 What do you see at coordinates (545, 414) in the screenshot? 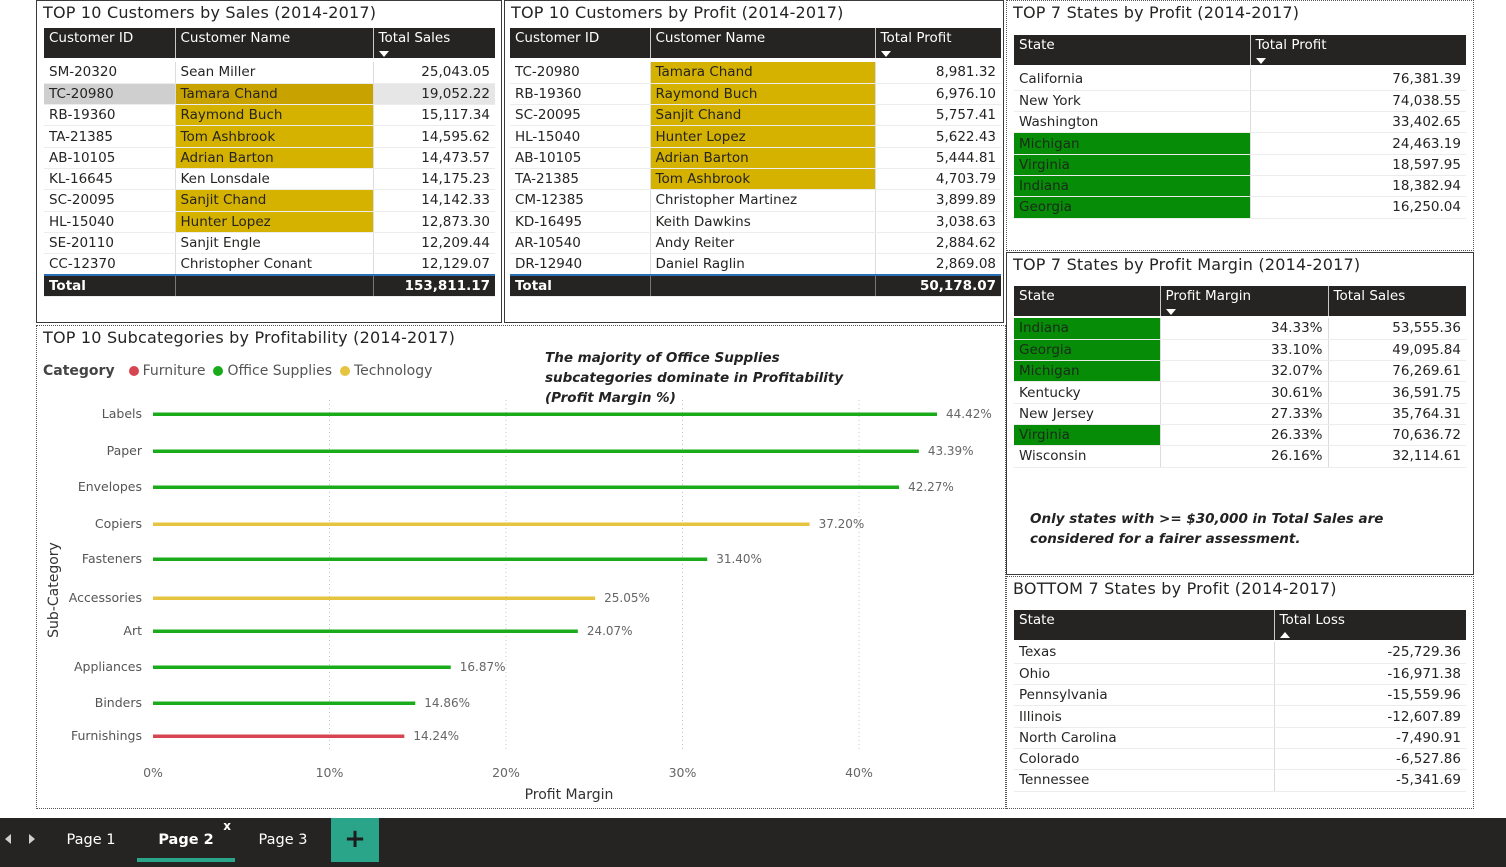
I see `bar-labels` at bounding box center [545, 414].